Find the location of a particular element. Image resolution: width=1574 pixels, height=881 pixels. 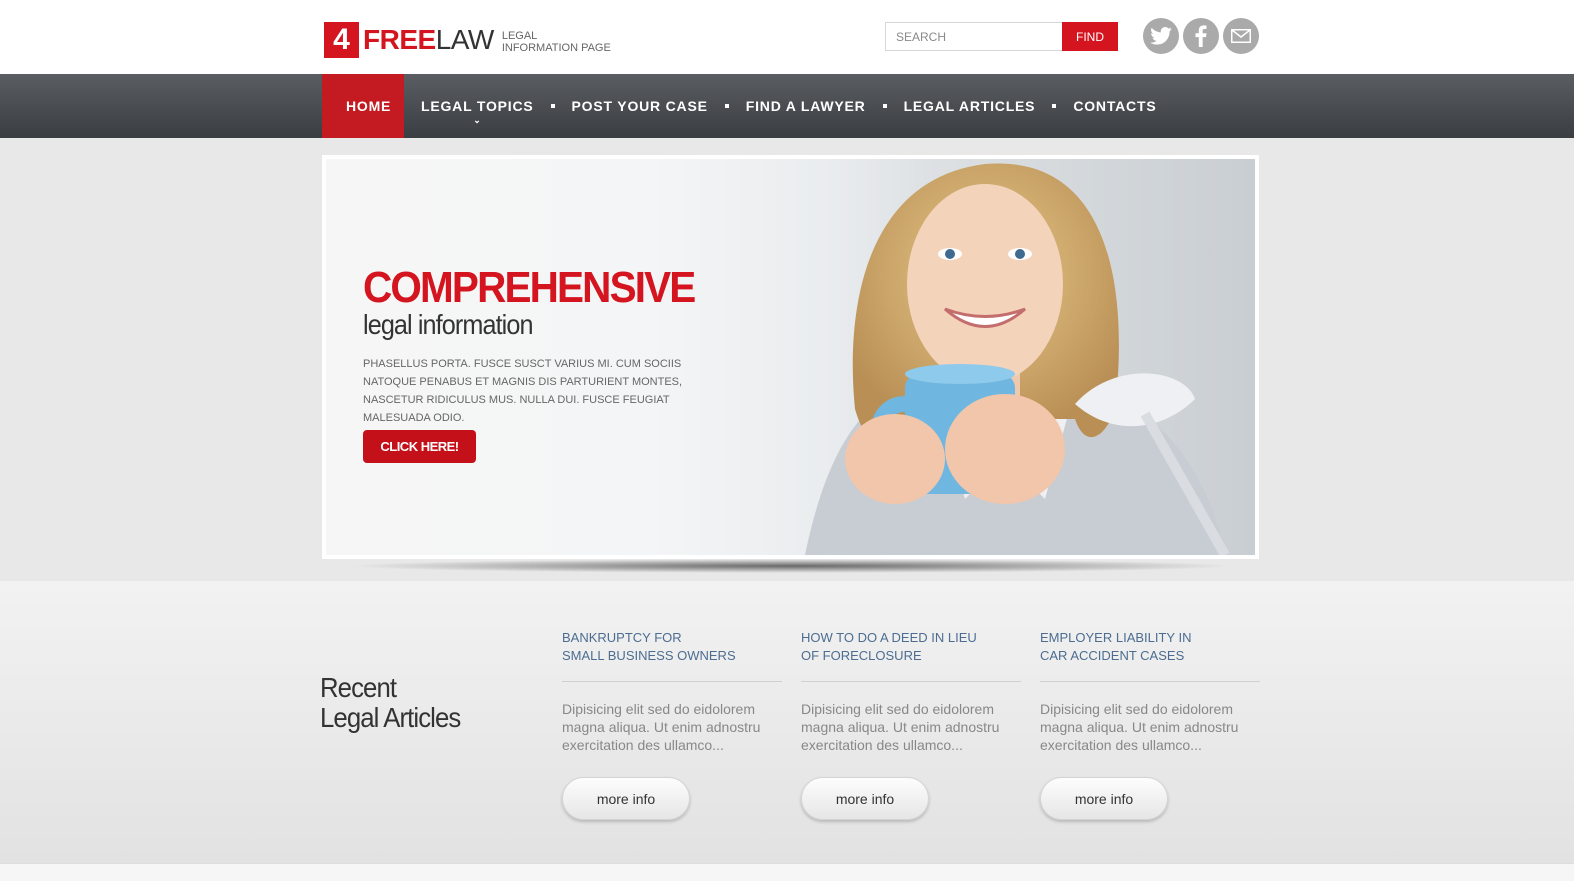

click-here-button: CLICK HERE! is located at coordinates (419, 446).